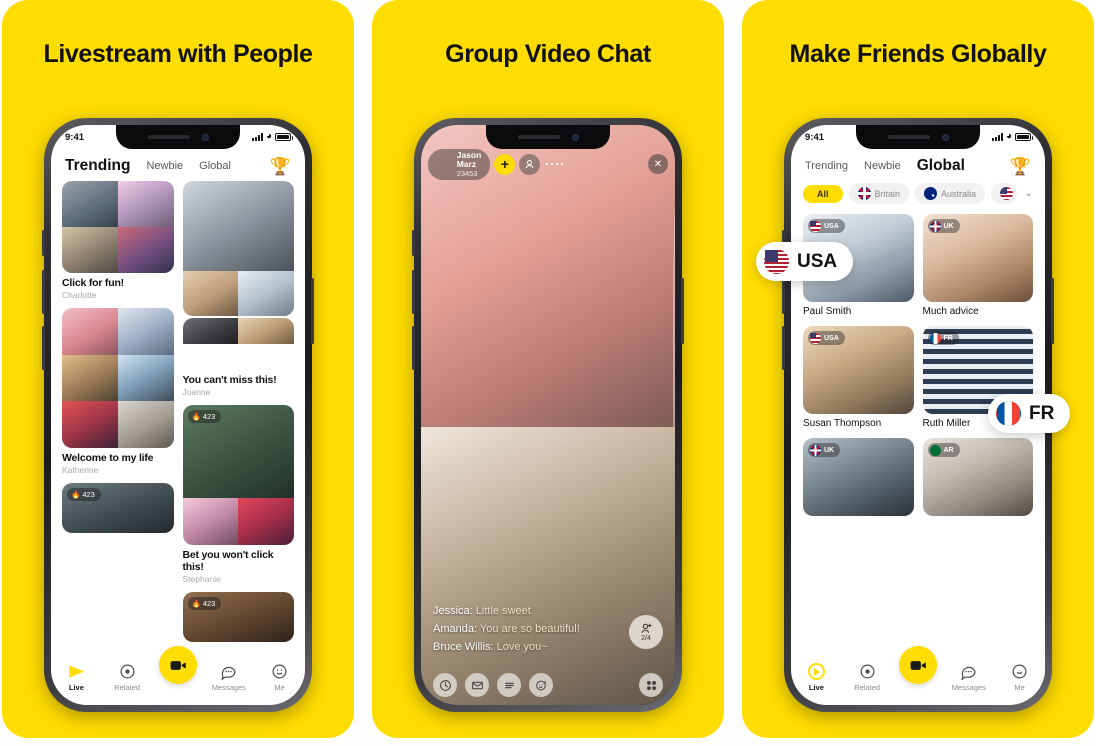 This screenshot has height=746, width=1096. I want to click on phone-volume-down, so click(43, 348).